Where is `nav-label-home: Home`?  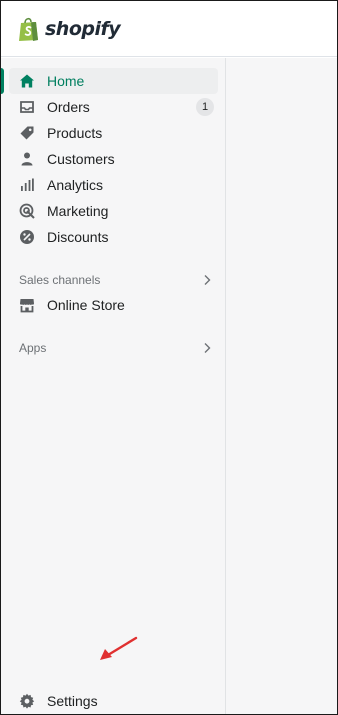
nav-label-home: Home is located at coordinates (66, 81).